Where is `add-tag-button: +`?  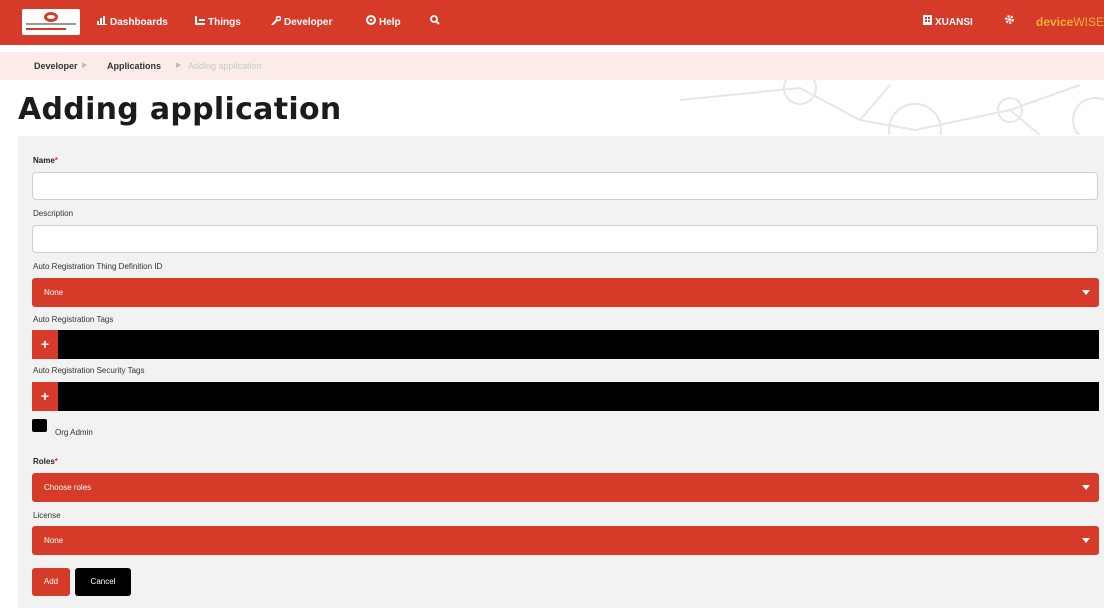 add-tag-button: + is located at coordinates (45, 344).